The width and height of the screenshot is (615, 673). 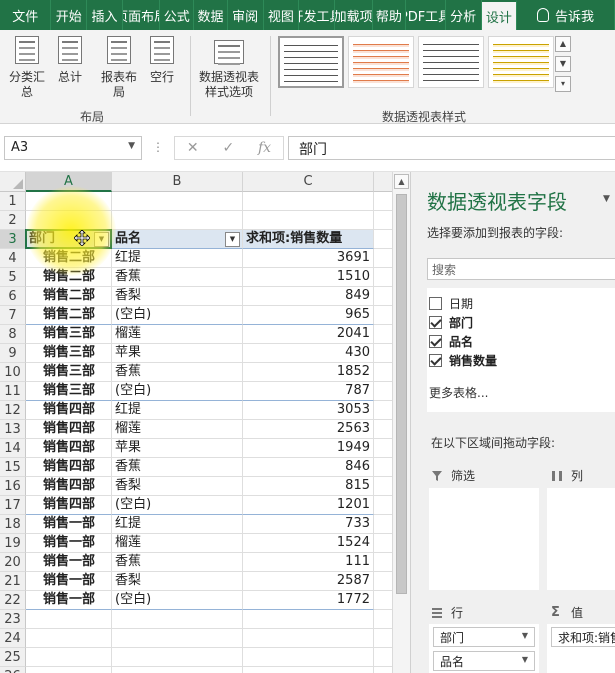 I want to click on product-filter-button: ▼, so click(x=232, y=239).